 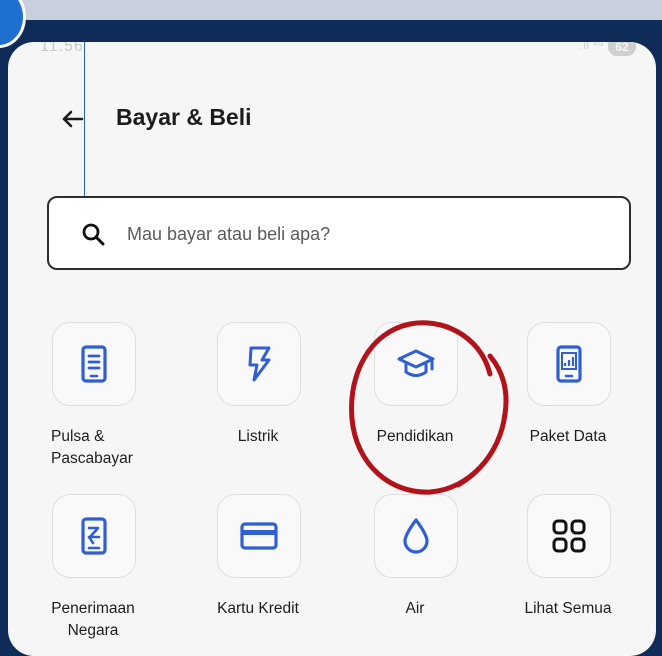 What do you see at coordinates (415, 608) in the screenshot?
I see `menu-item-label: Air` at bounding box center [415, 608].